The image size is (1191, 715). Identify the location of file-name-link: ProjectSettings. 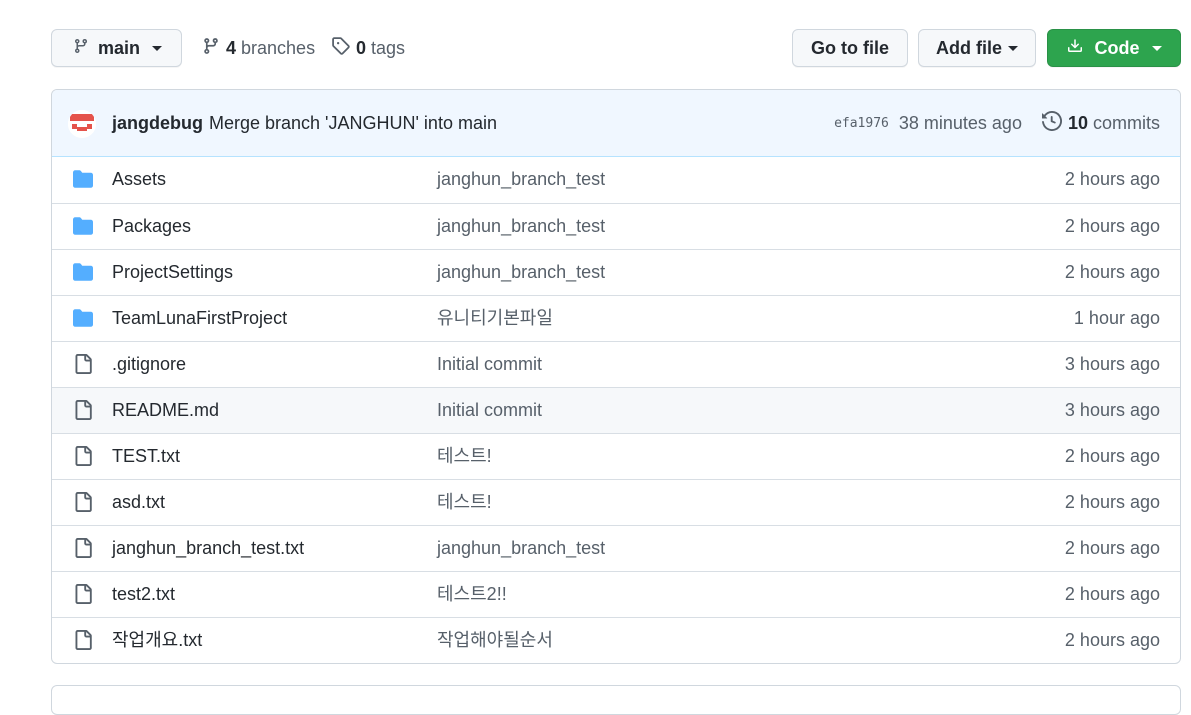
(172, 272).